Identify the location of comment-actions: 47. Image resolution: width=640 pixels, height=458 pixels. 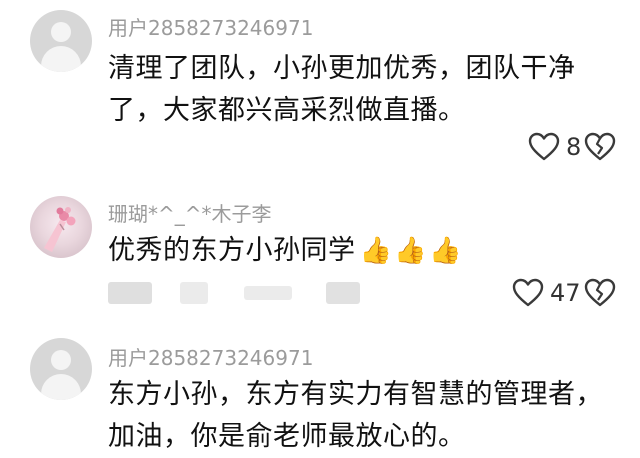
(540, 298).